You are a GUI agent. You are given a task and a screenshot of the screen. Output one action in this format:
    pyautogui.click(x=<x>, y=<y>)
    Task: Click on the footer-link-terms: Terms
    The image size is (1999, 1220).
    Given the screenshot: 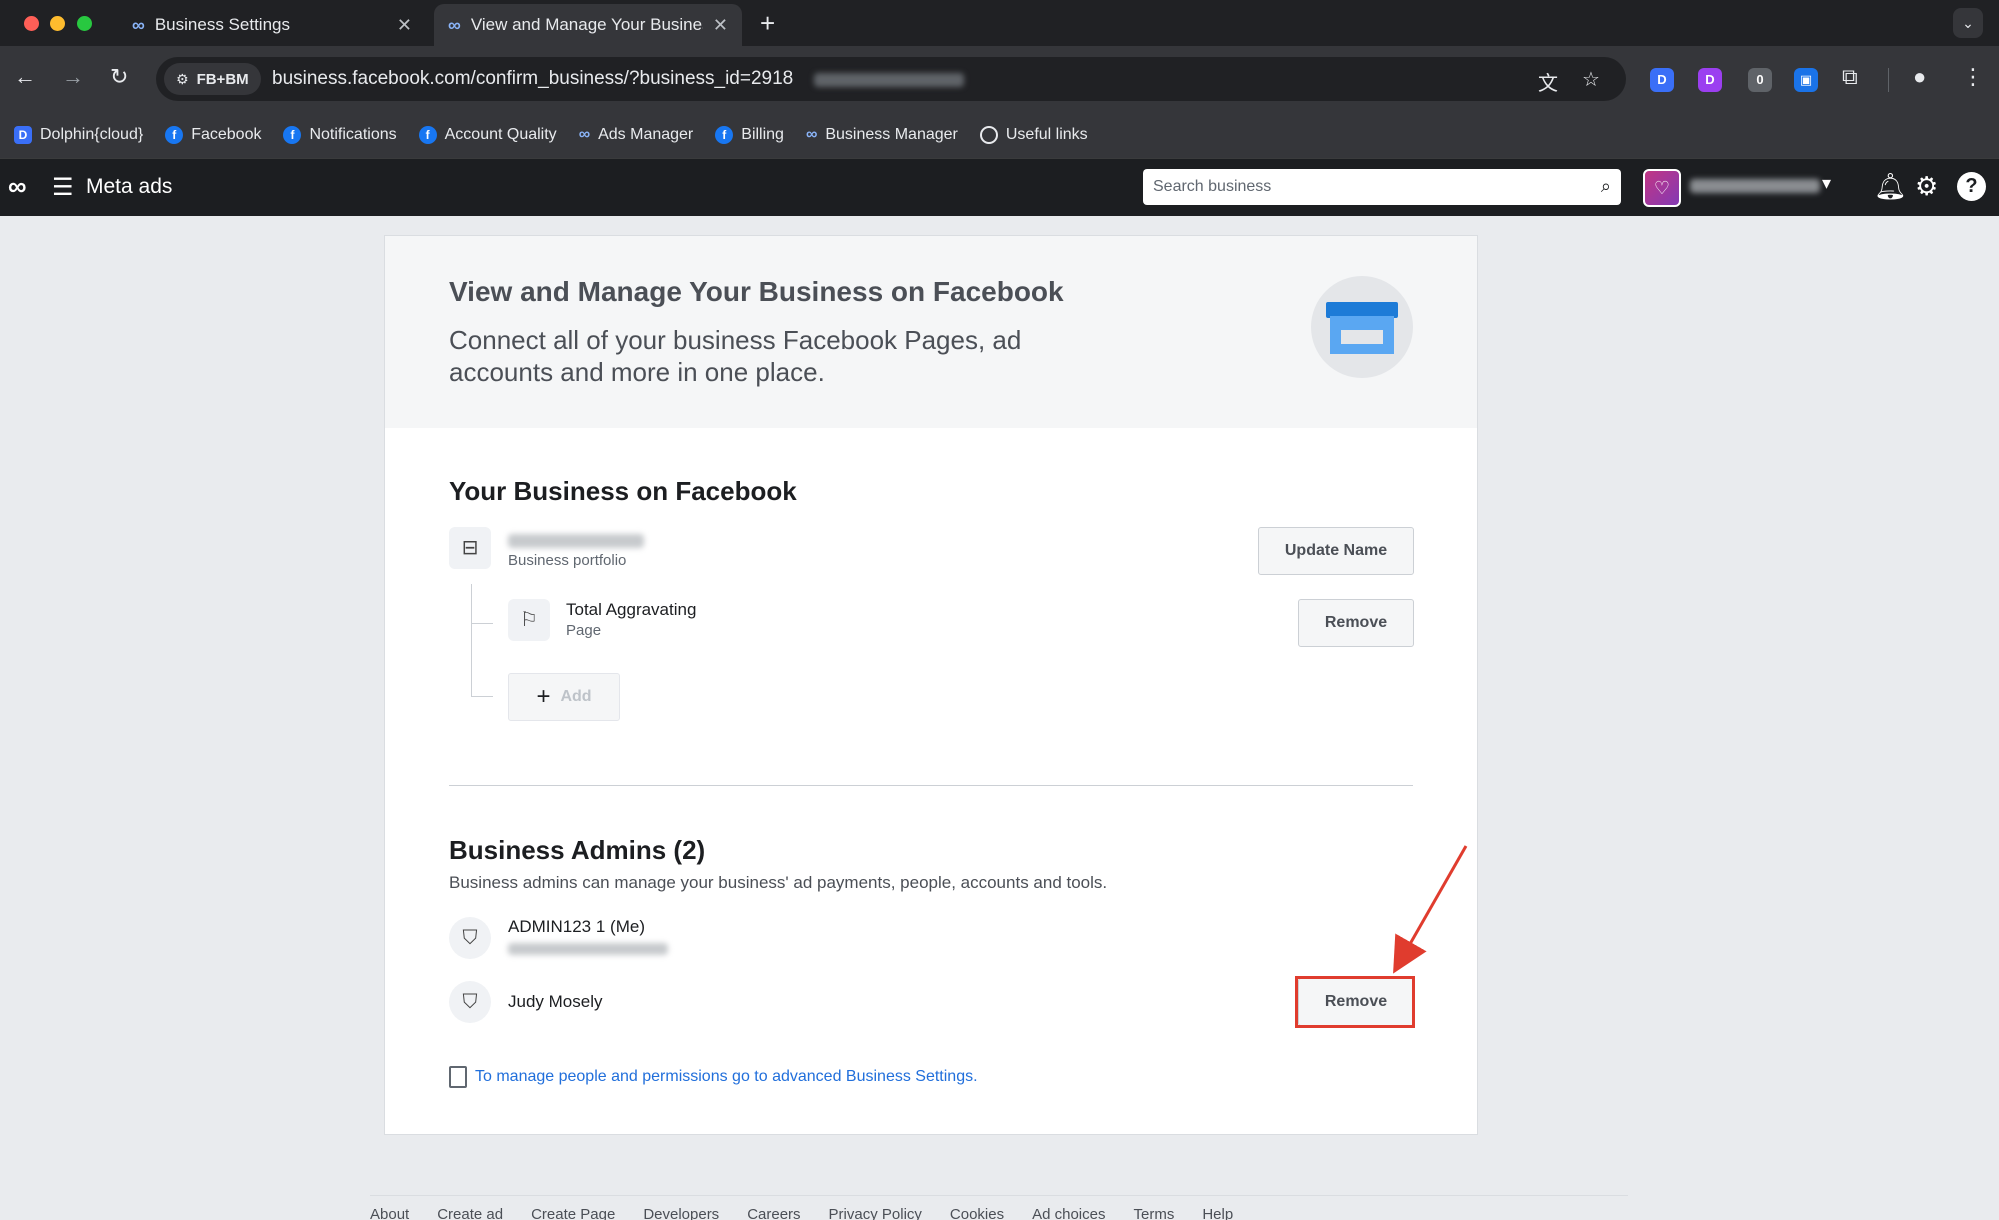 What is the action you would take?
    pyautogui.click(x=1153, y=1213)
    